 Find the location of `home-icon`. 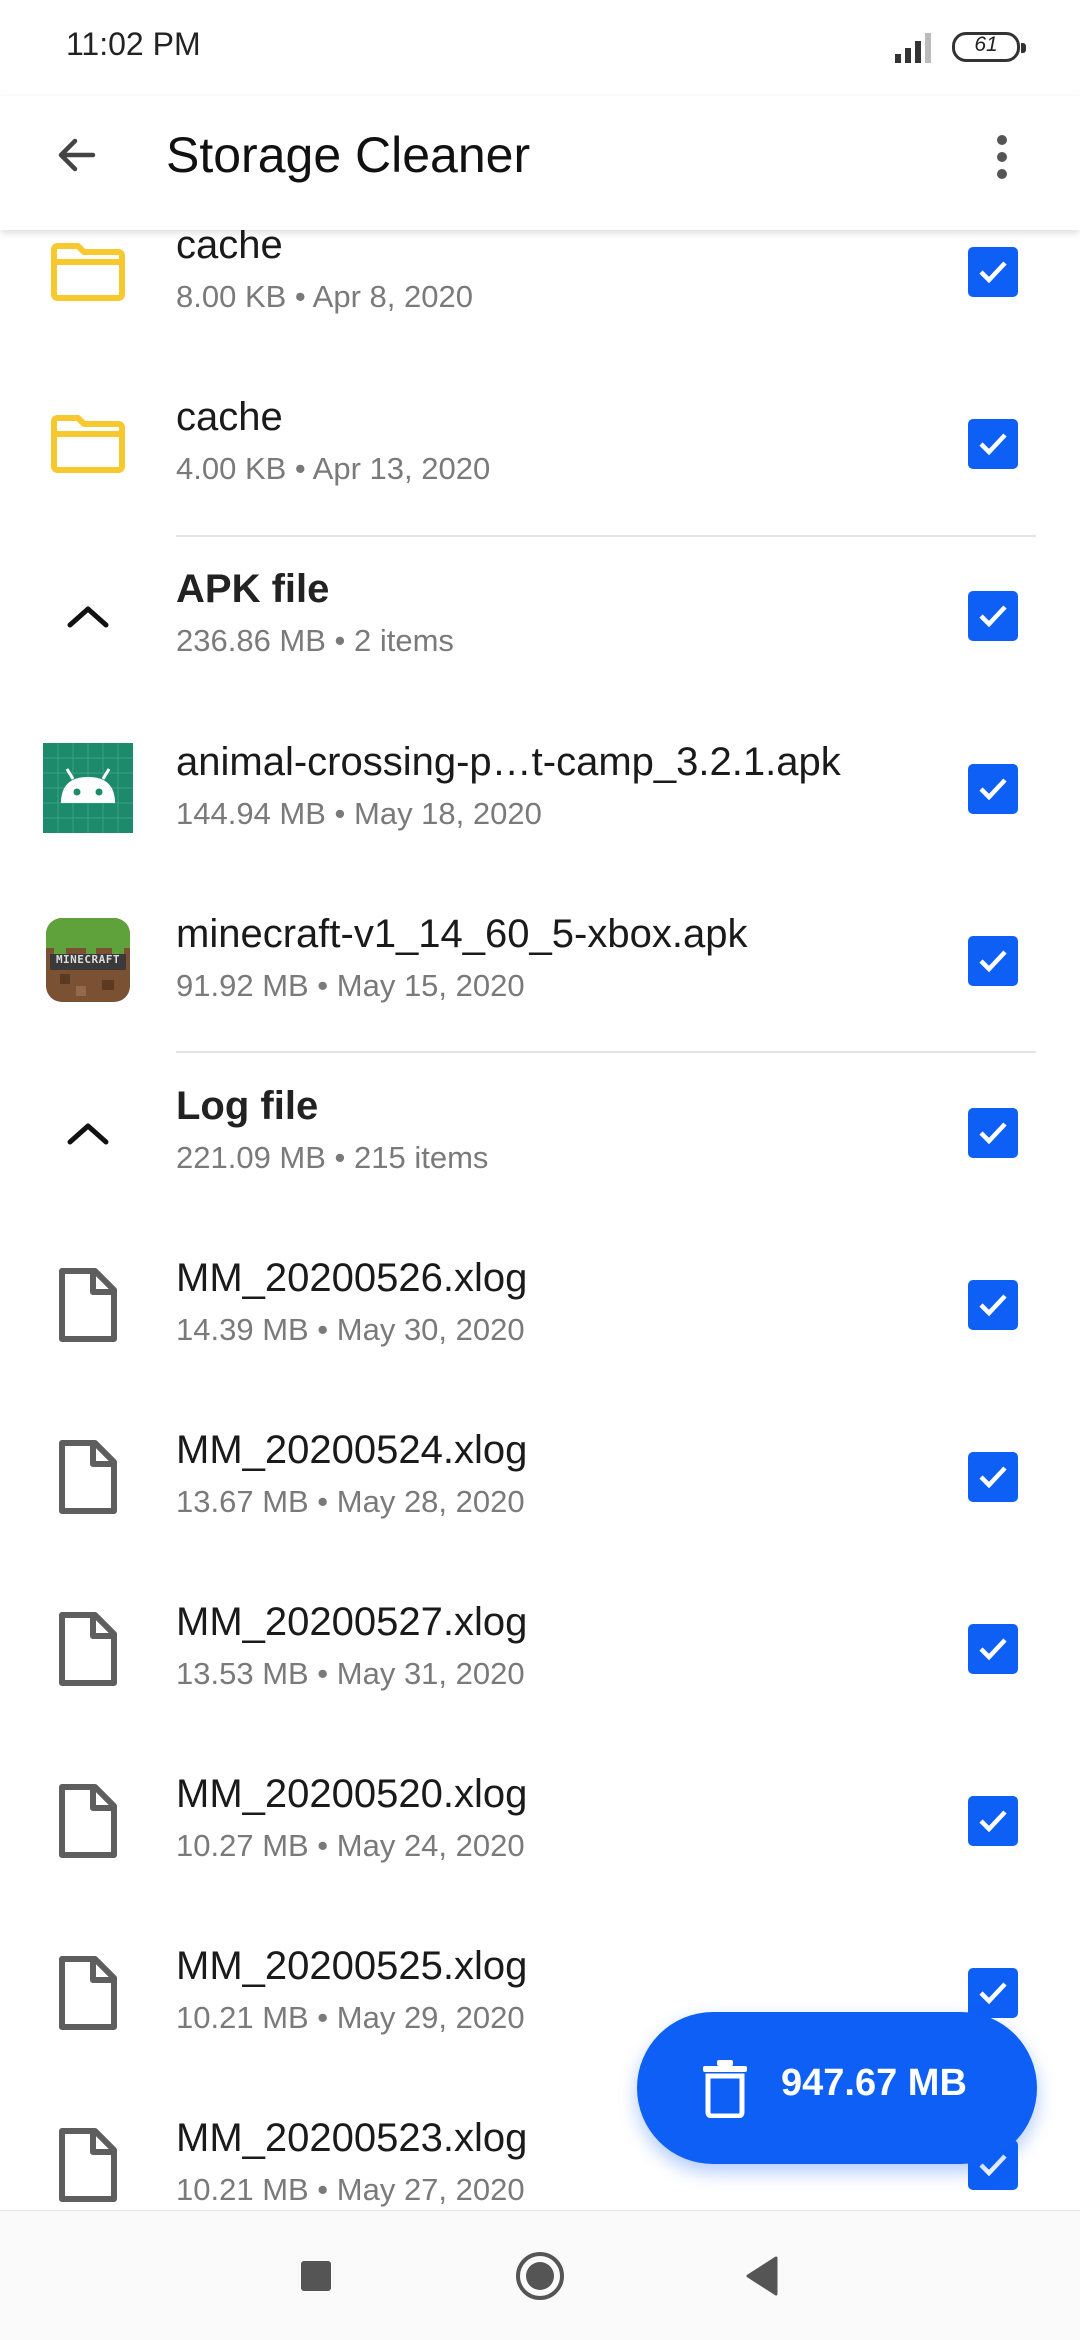

home-icon is located at coordinates (540, 2276).